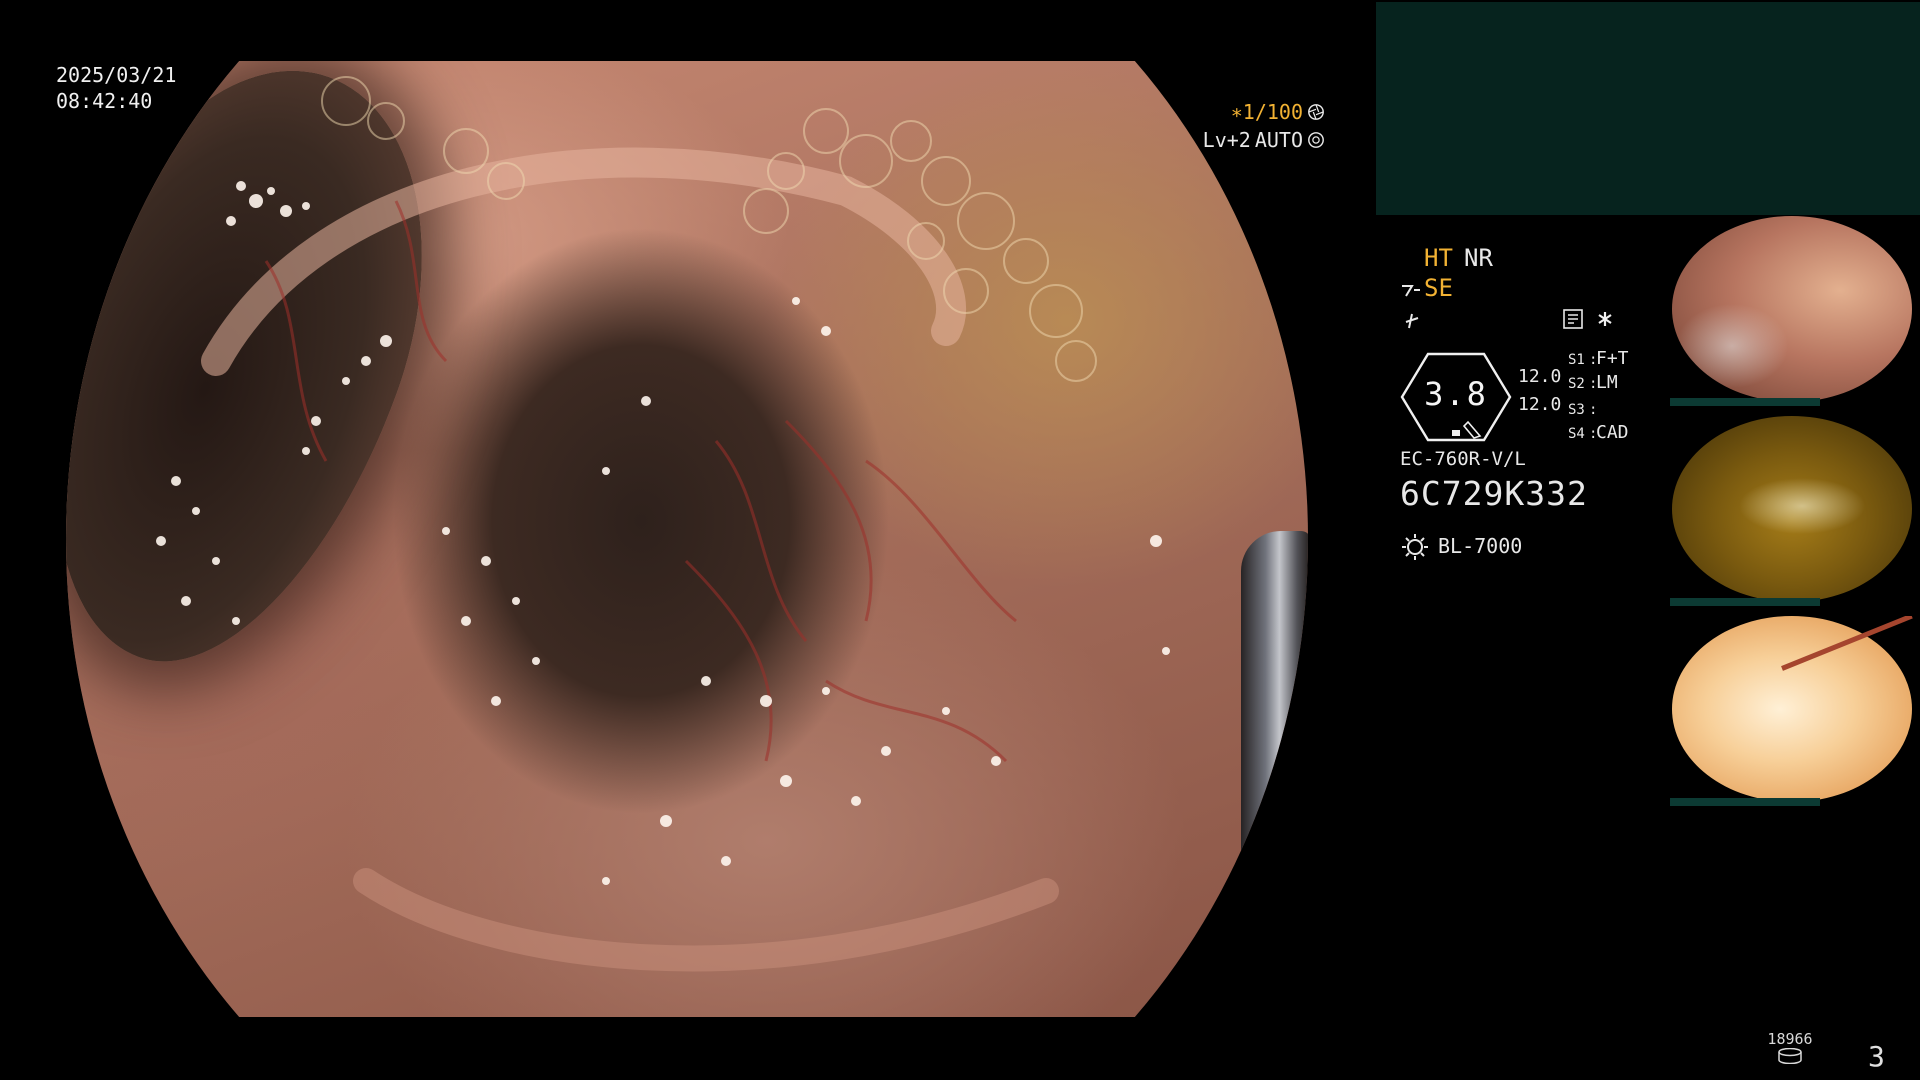  What do you see at coordinates (1540, 404) in the screenshot?
I see `zoom-bottom-number: 12.0` at bounding box center [1540, 404].